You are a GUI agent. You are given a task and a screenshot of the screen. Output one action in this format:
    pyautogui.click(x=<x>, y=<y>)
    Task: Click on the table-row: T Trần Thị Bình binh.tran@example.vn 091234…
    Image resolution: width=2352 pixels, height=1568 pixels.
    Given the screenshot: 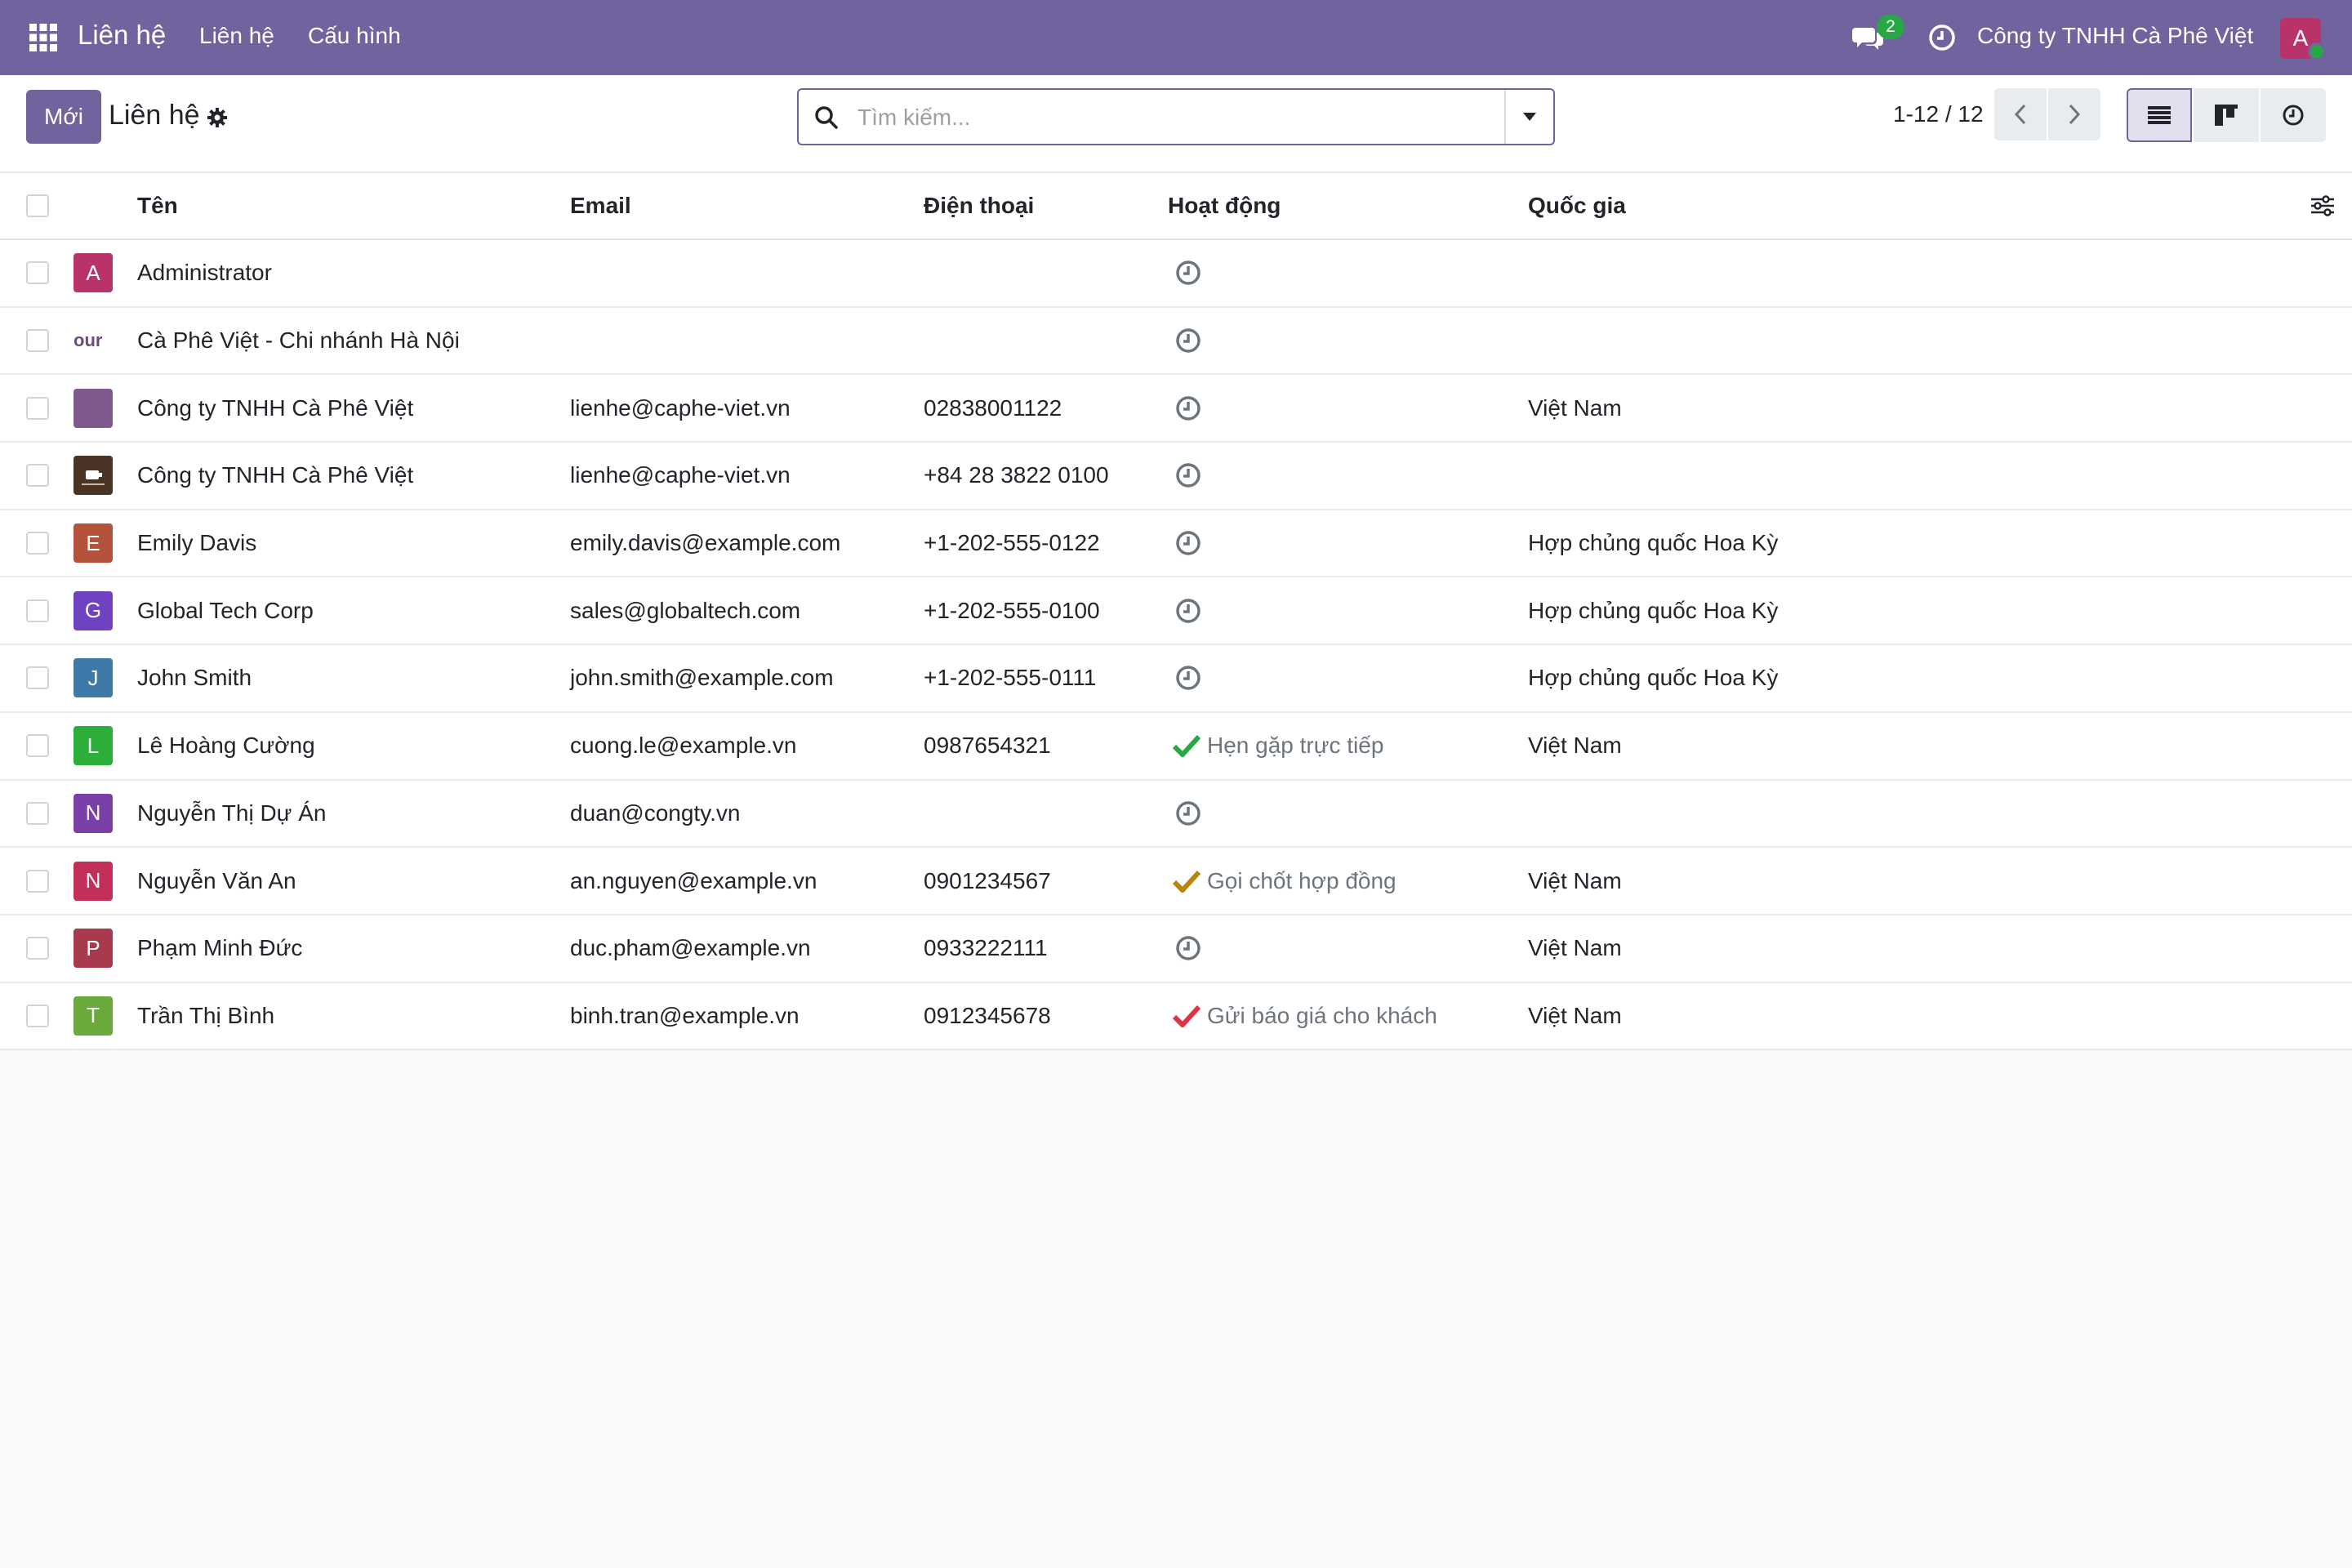 What is the action you would take?
    pyautogui.click(x=1176, y=1017)
    